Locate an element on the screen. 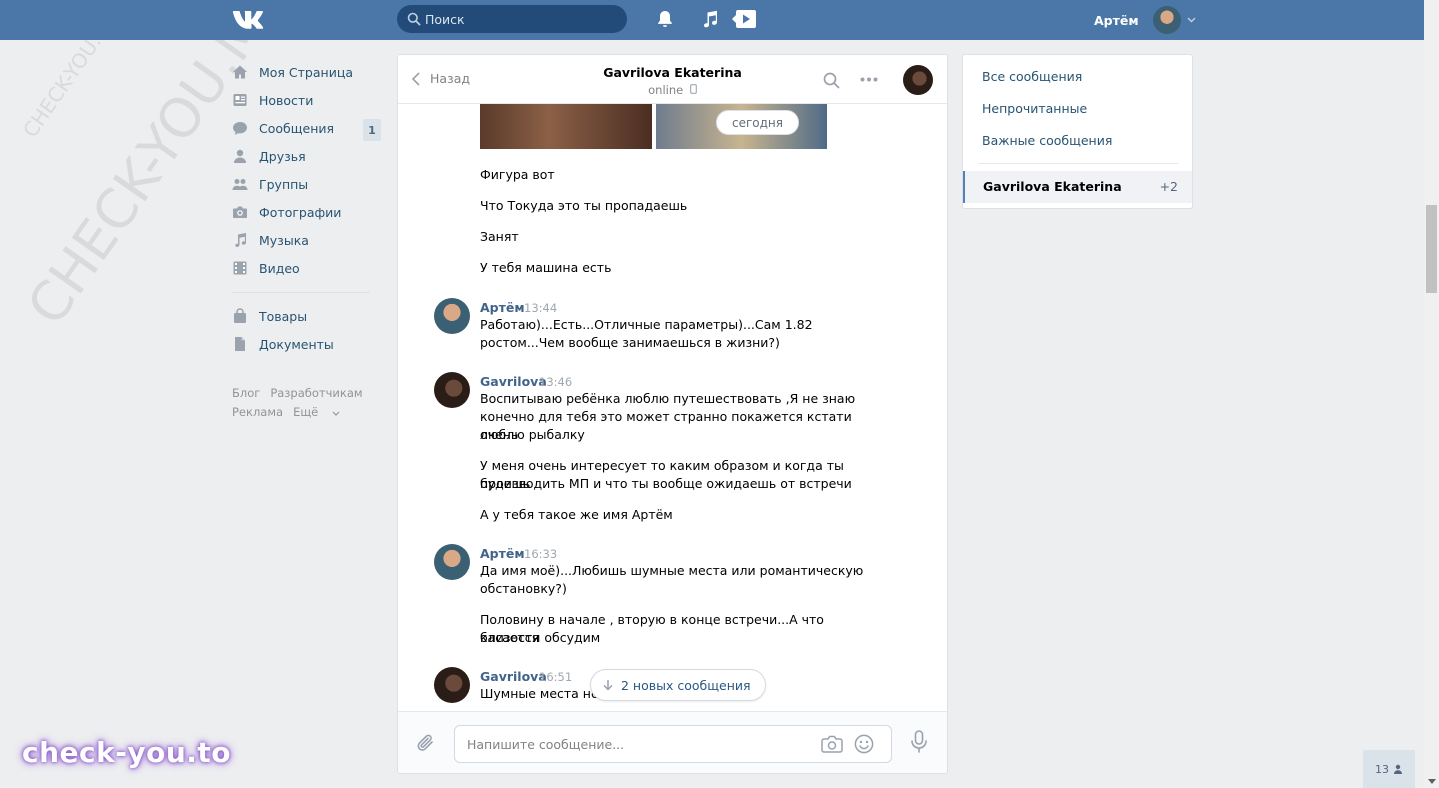  search-box is located at coordinates (512, 19).